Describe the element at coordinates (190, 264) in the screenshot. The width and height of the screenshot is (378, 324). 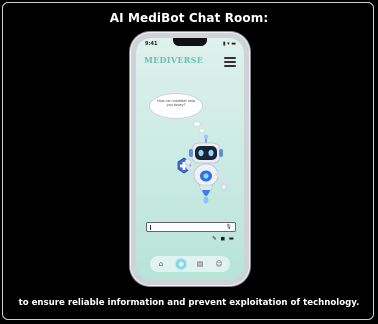
I see `bottom-nav: ⌂ ◉ ▤ ☺` at that location.